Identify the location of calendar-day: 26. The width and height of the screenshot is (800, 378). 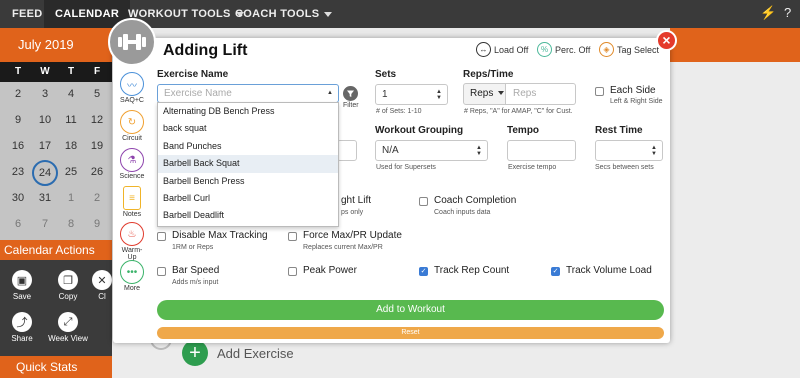
(97, 172).